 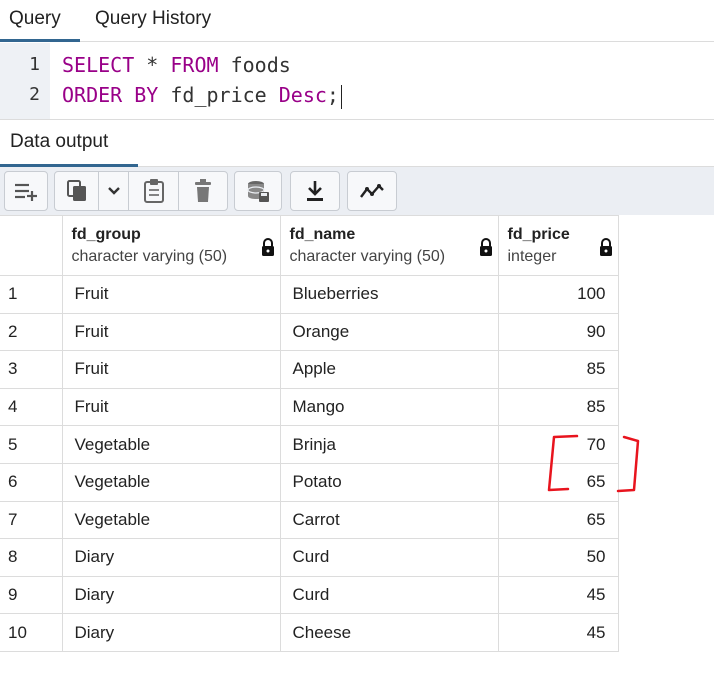 I want to click on query-tabs: Query Query History, so click(x=357, y=21).